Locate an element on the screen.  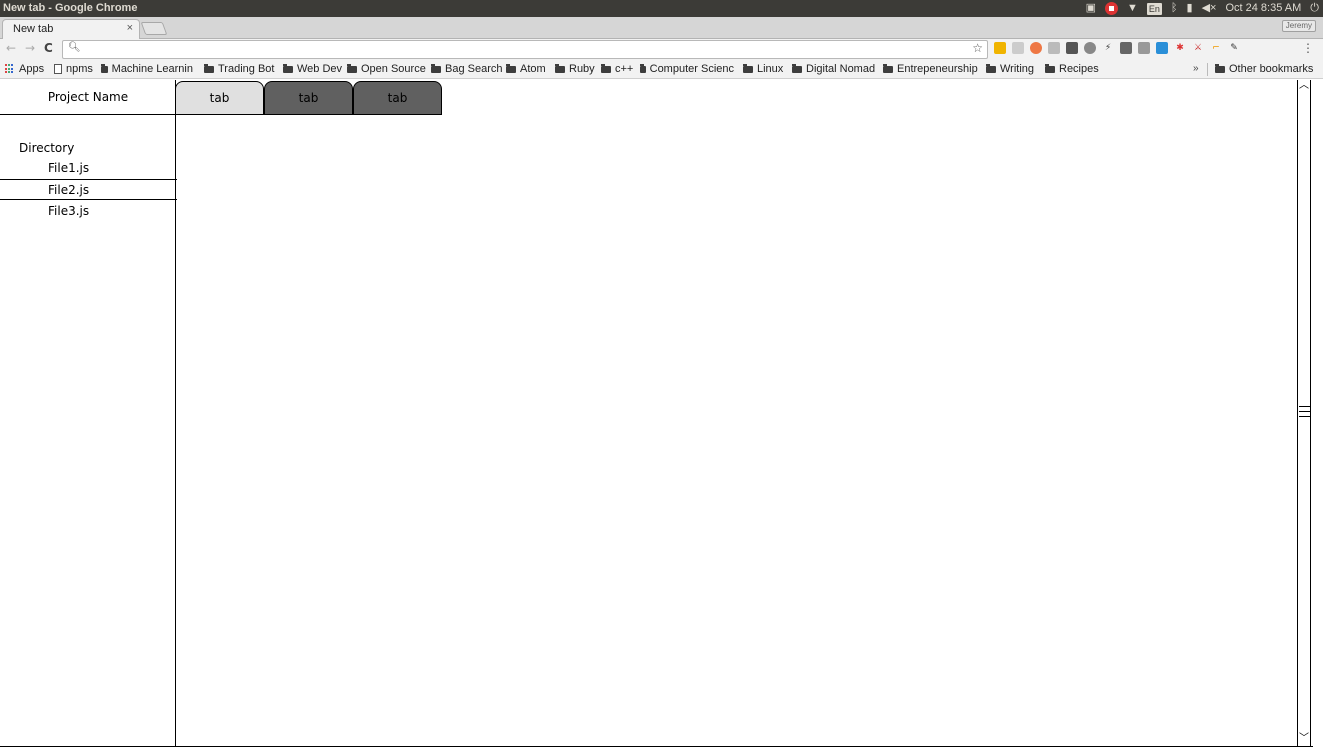
bookmark-folder: Linux is located at coordinates (763, 69).